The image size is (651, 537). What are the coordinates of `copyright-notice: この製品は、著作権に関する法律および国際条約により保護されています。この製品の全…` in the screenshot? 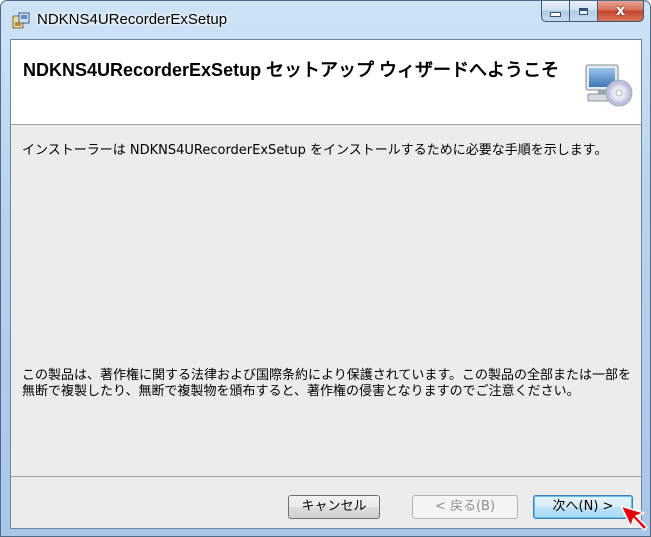 It's located at (327, 383).